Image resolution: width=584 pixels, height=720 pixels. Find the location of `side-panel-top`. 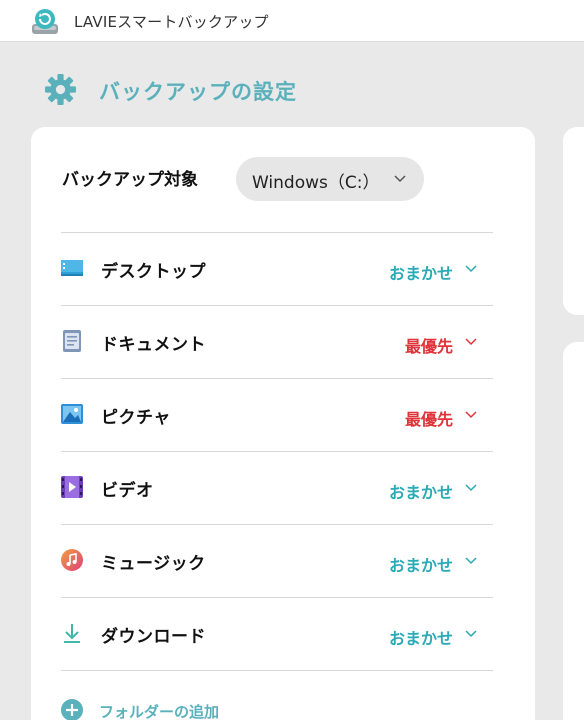

side-panel-top is located at coordinates (573, 221).